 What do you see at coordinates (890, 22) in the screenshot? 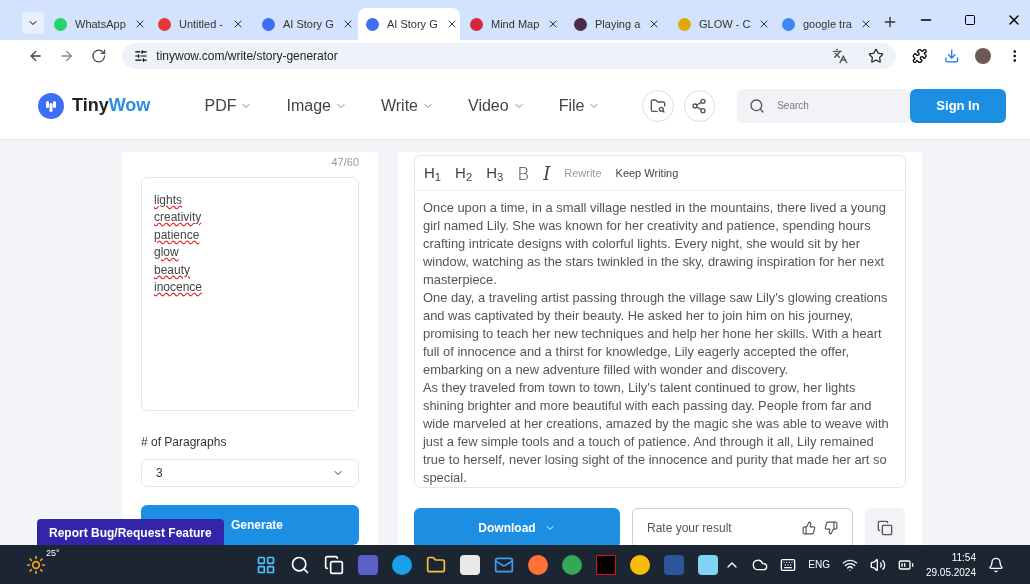
I see `new-tab-icon` at bounding box center [890, 22].